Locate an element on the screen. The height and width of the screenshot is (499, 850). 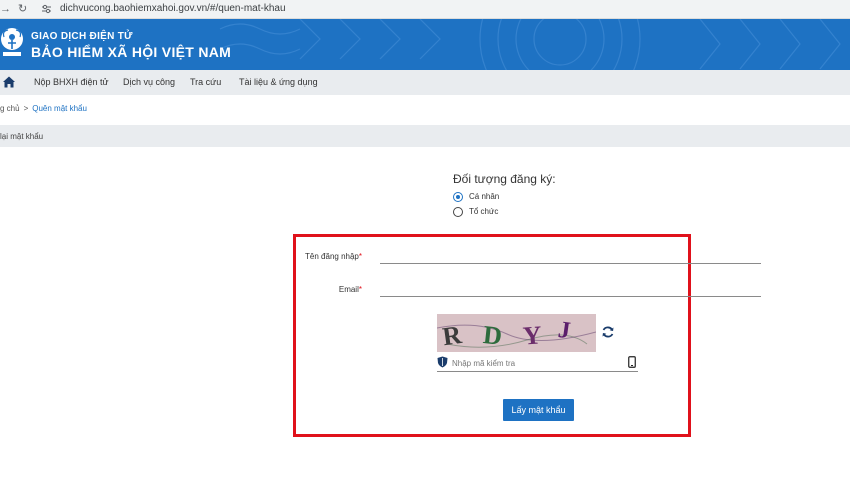
svg-text: Y is located at coordinates (532, 335).